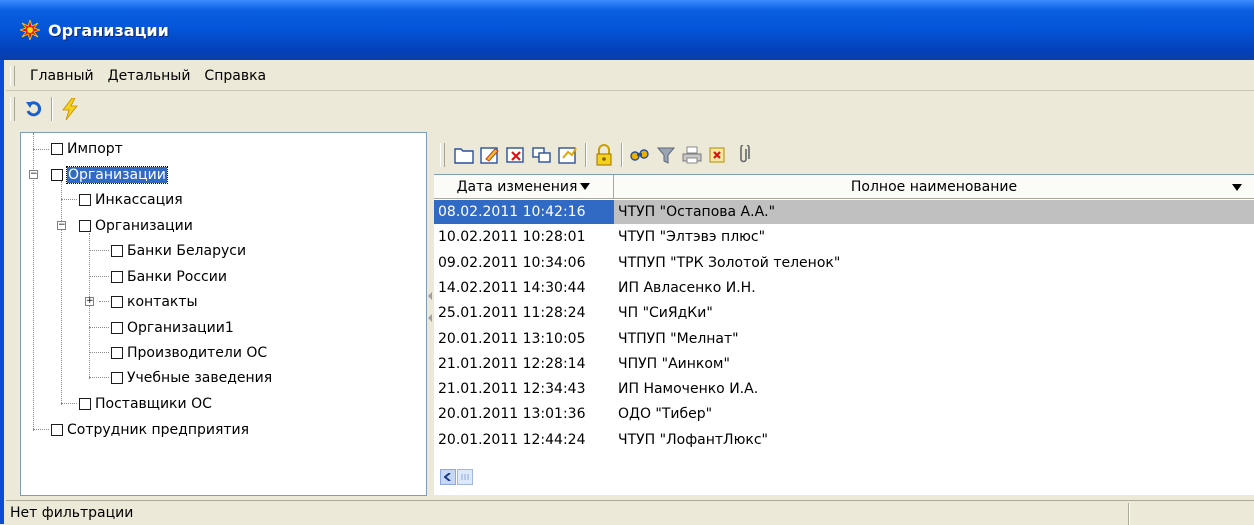  Describe the element at coordinates (934, 288) in the screenshot. I see `cell-name: ИП Авласенко И.Н.` at that location.